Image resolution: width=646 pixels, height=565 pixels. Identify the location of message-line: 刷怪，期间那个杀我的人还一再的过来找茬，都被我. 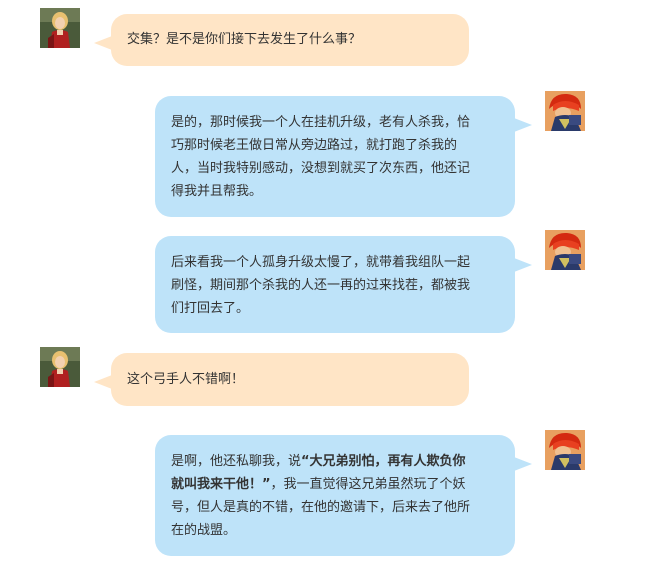
(321, 285).